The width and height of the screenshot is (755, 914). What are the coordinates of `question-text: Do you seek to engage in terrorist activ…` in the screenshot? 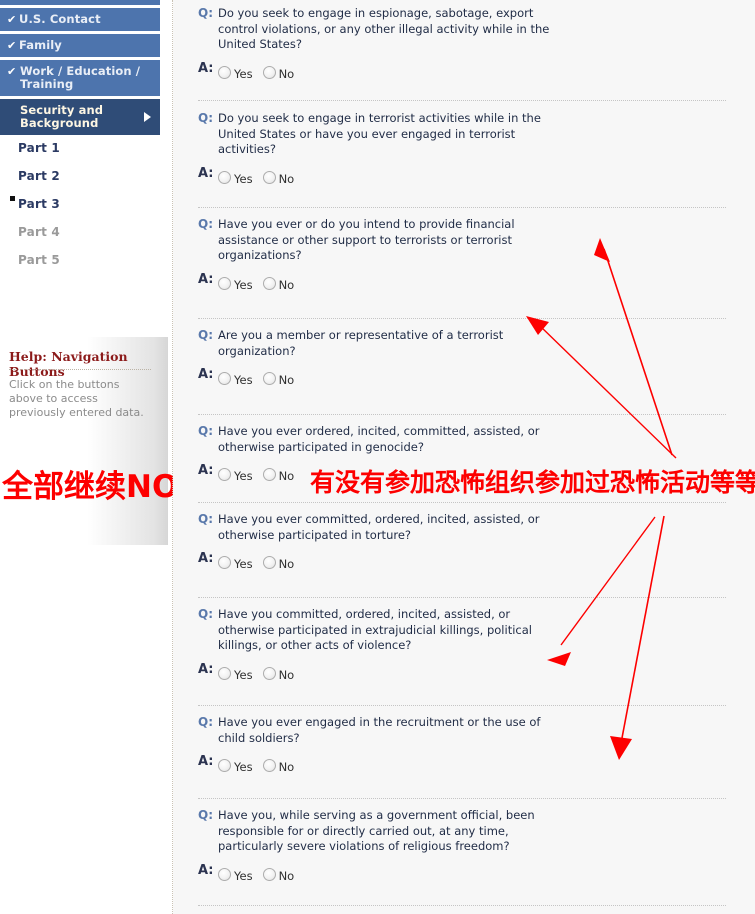 It's located at (379, 133).